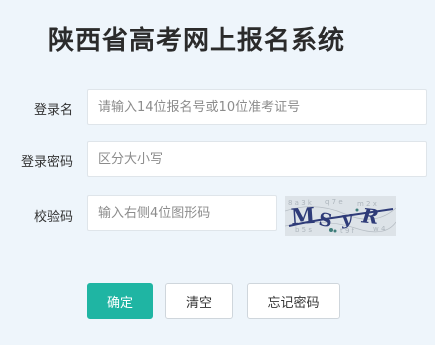 This screenshot has height=345, width=435. What do you see at coordinates (334, 202) in the screenshot?
I see `svg-text: q 7 e` at bounding box center [334, 202].